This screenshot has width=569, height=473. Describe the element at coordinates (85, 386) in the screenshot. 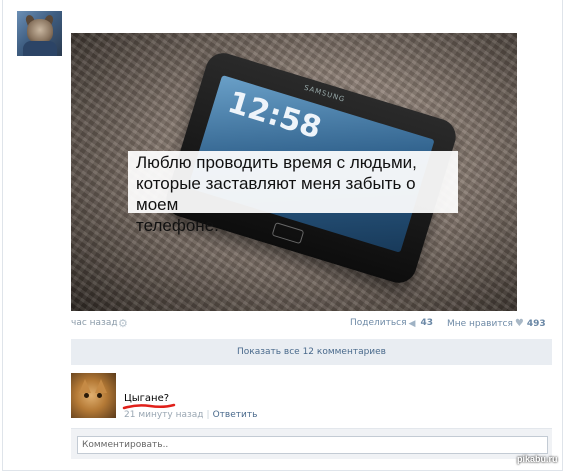

I see `cat-ear-left` at that location.